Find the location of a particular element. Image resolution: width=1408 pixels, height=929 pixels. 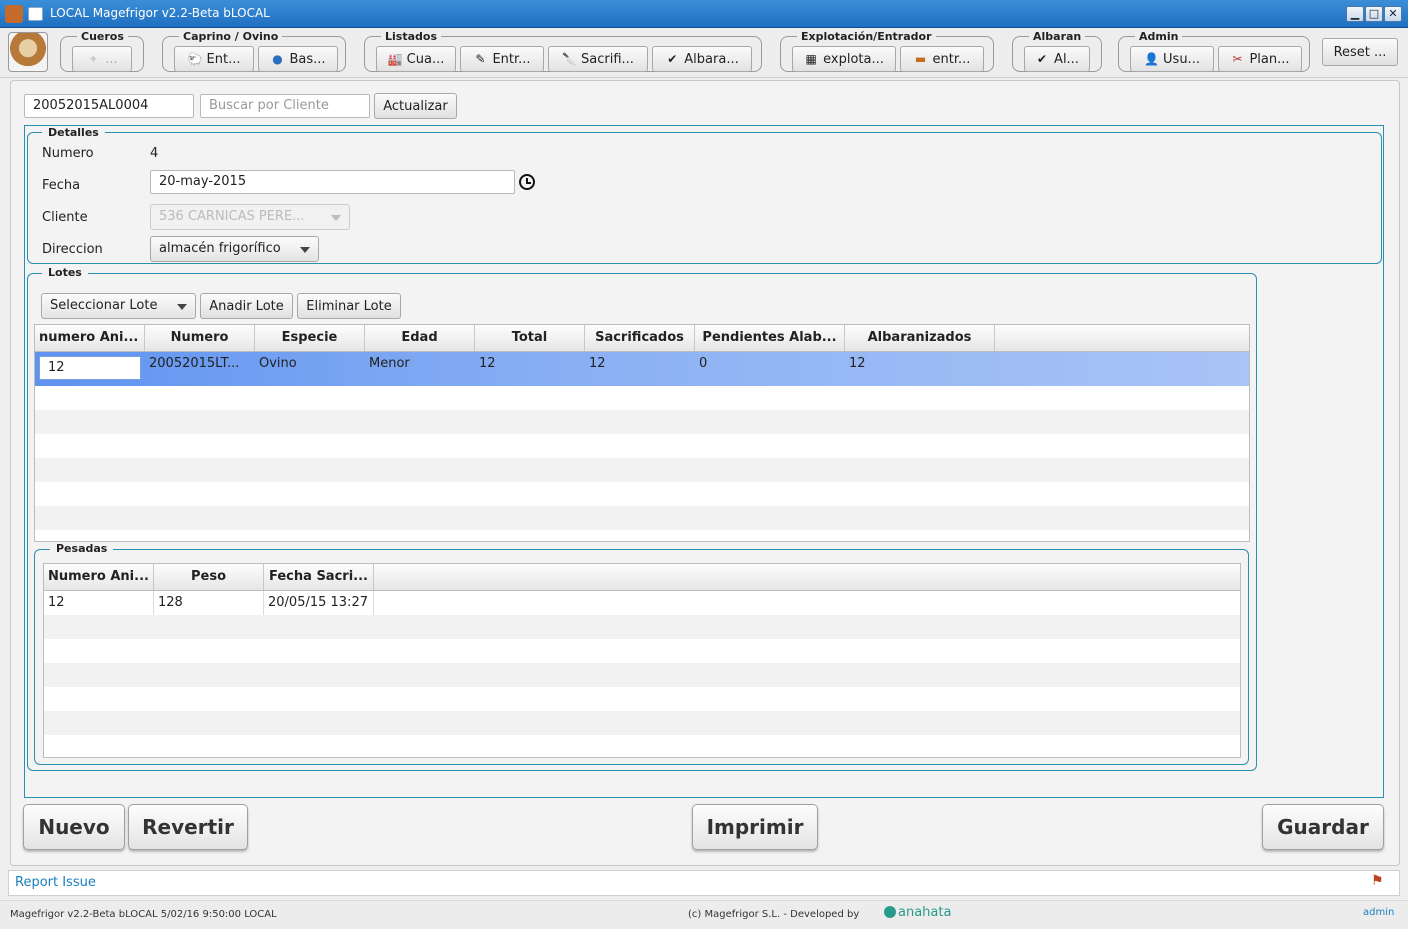

seleccionar-lote-select: Seleccionar Lote is located at coordinates (118, 306).